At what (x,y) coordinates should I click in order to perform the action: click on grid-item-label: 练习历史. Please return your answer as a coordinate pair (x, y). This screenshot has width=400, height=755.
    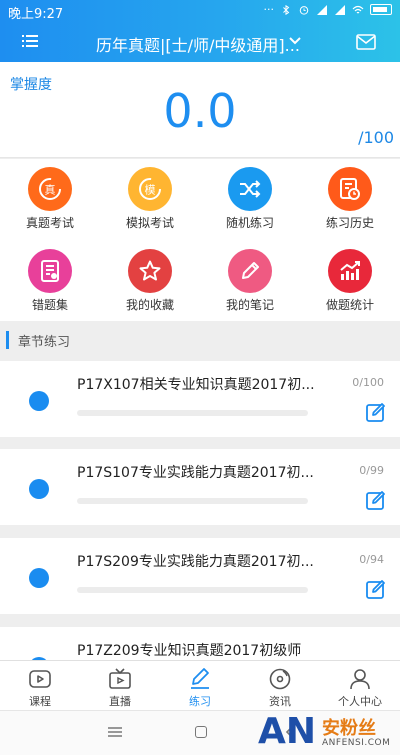
    Looking at the image, I should click on (349, 223).